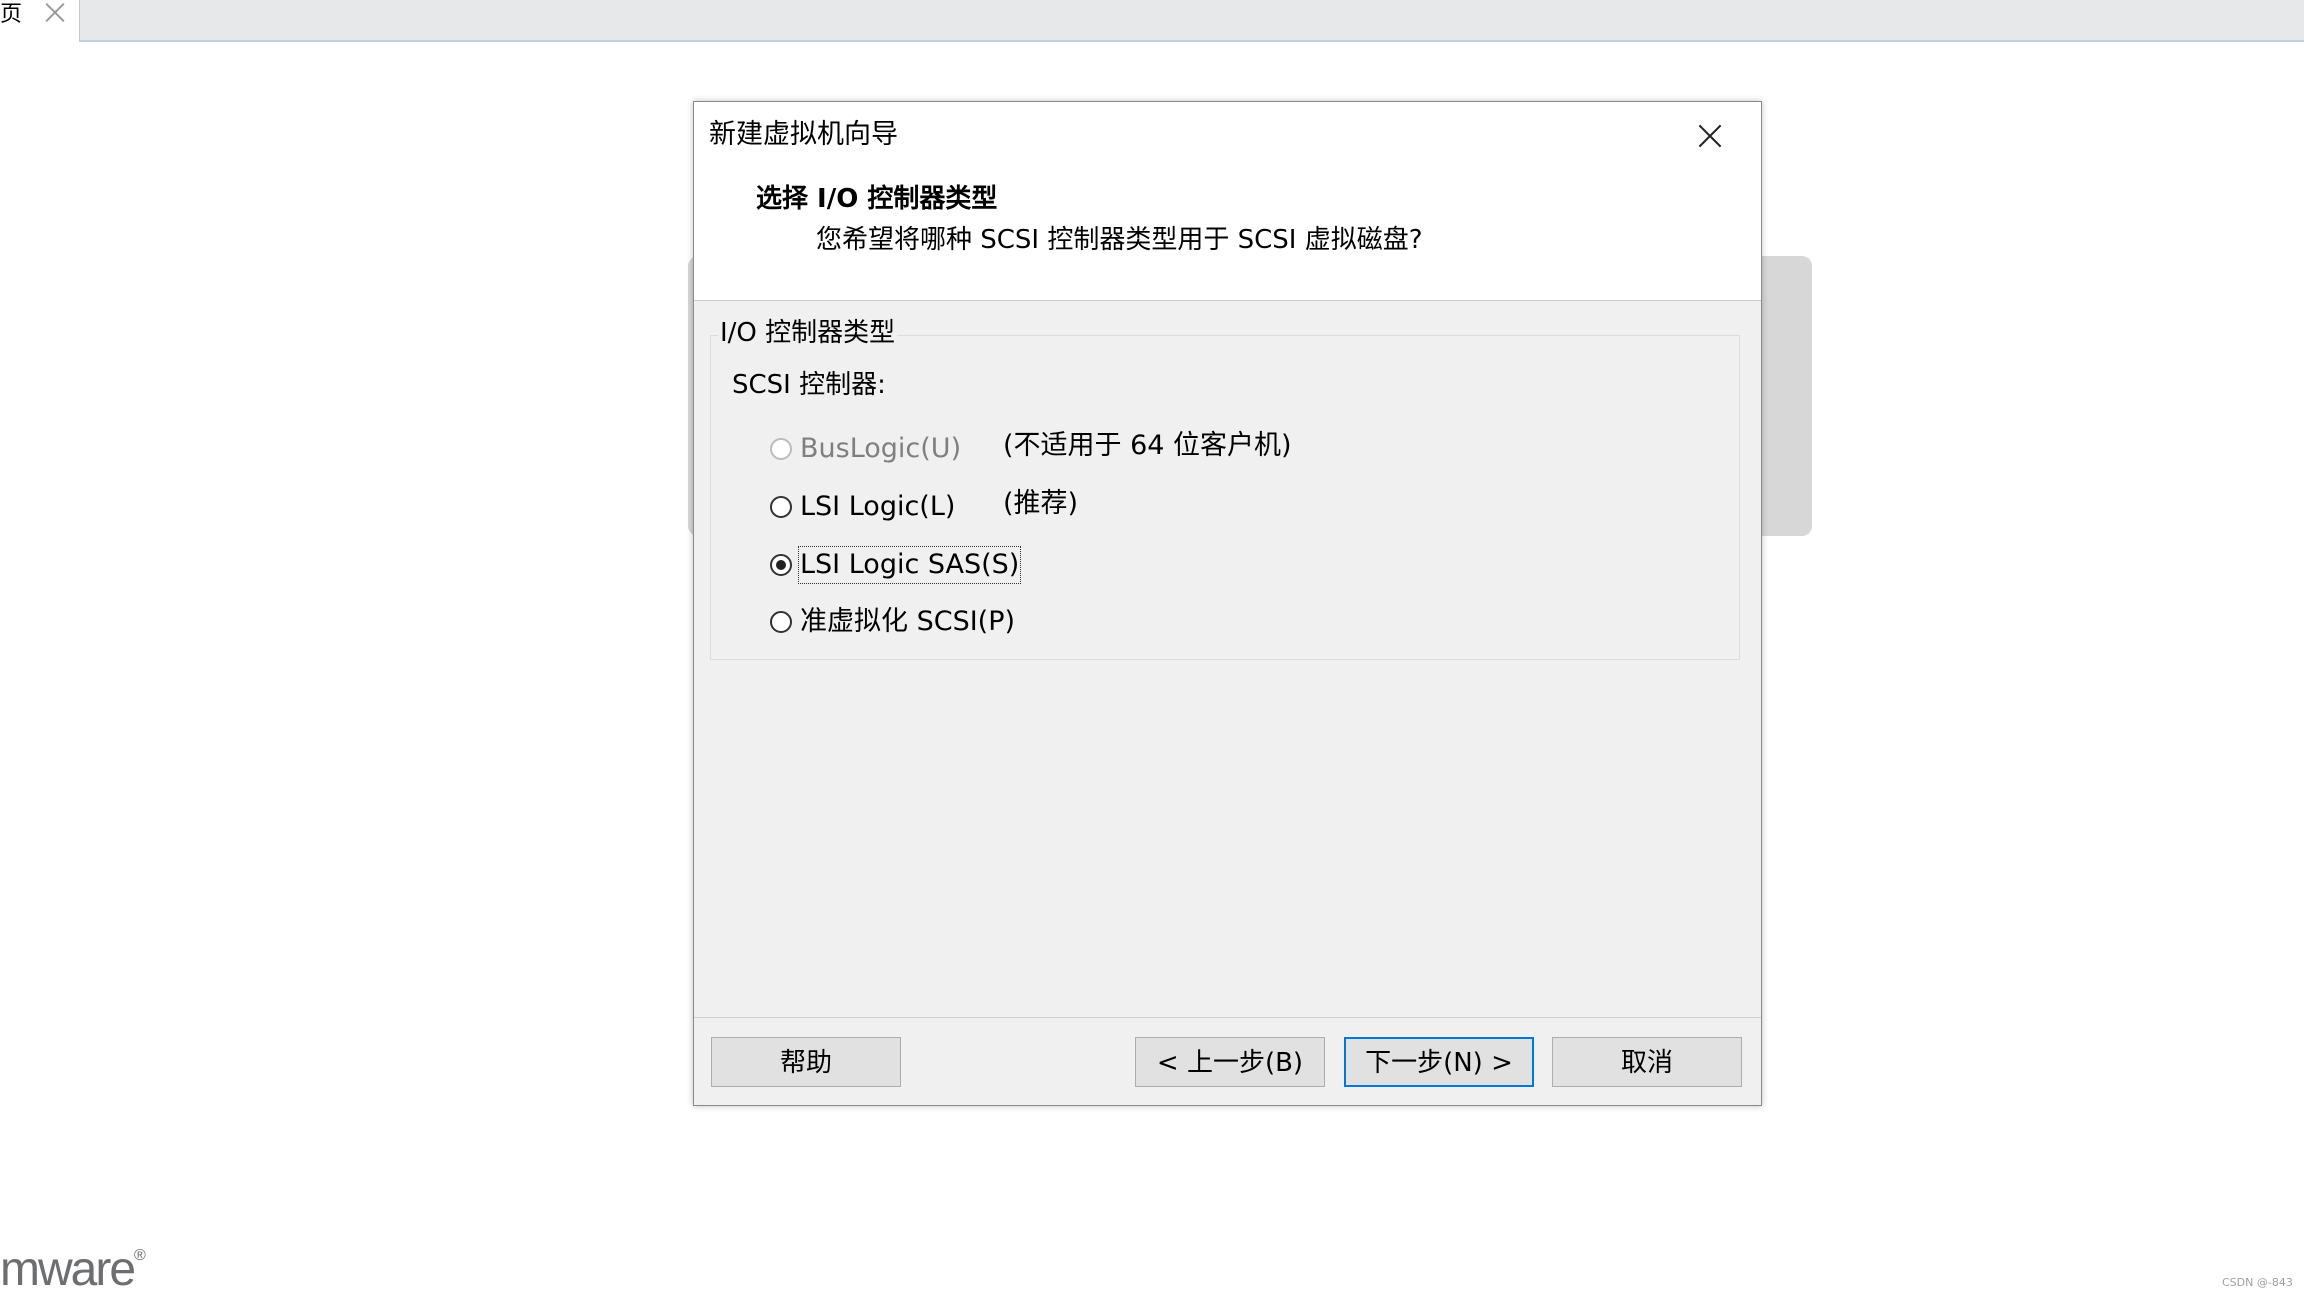 This screenshot has width=2304, height=1298. I want to click on next-button: 下一步(N) >, so click(1439, 1062).